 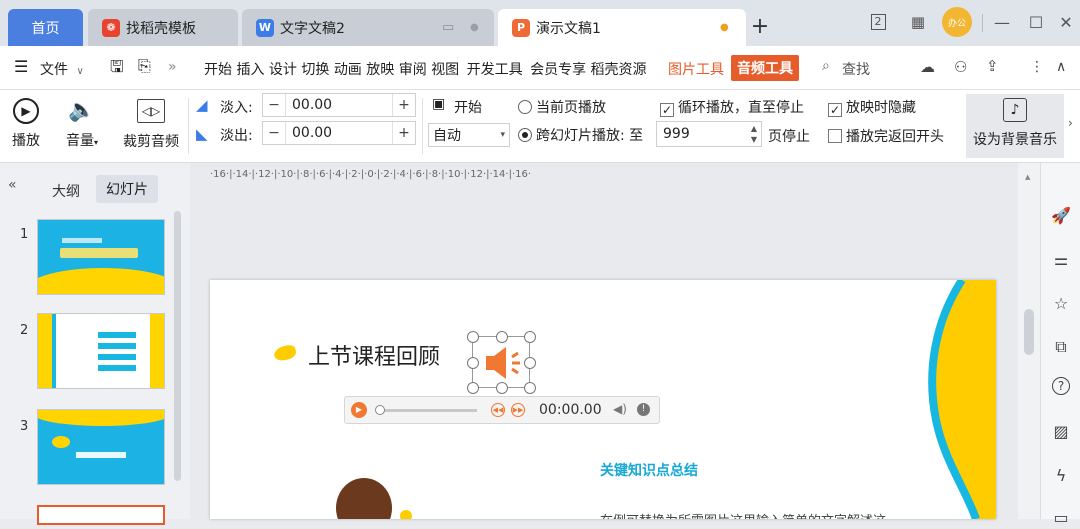 I want to click on fade-out-stepper: − 00.00 +, so click(x=339, y=133).